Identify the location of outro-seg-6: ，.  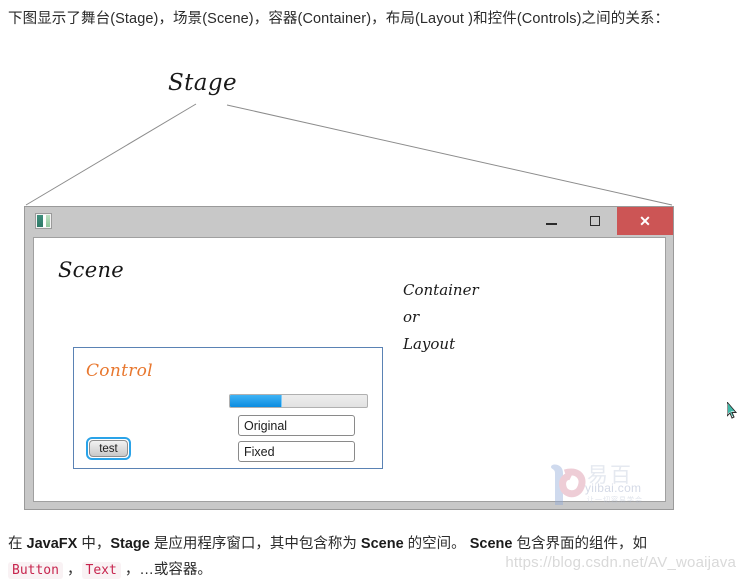
(72, 570).